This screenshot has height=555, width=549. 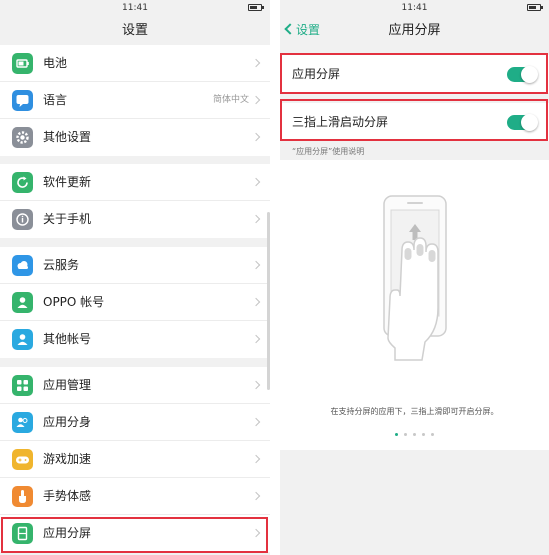 I want to click on settings-item-label: 游戏加速, so click(x=67, y=459).